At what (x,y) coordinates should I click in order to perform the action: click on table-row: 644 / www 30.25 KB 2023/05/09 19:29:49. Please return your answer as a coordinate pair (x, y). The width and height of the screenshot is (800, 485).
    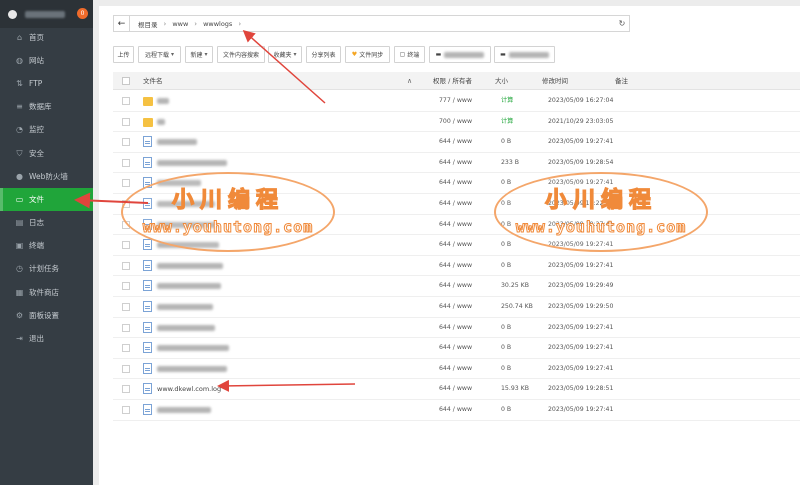
    Looking at the image, I should click on (456, 286).